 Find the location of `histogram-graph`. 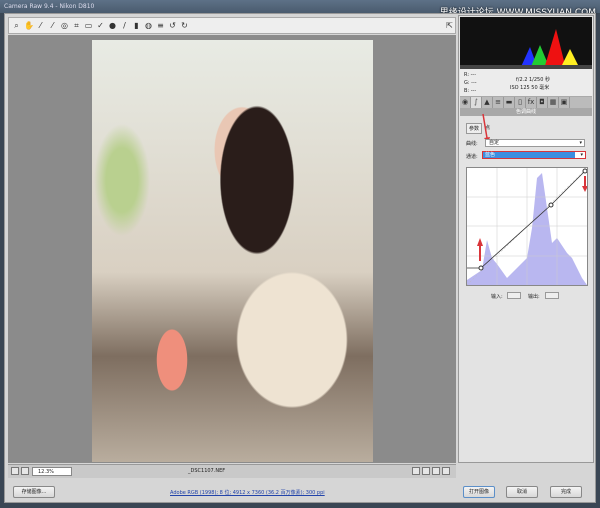

histogram-graph is located at coordinates (526, 49).